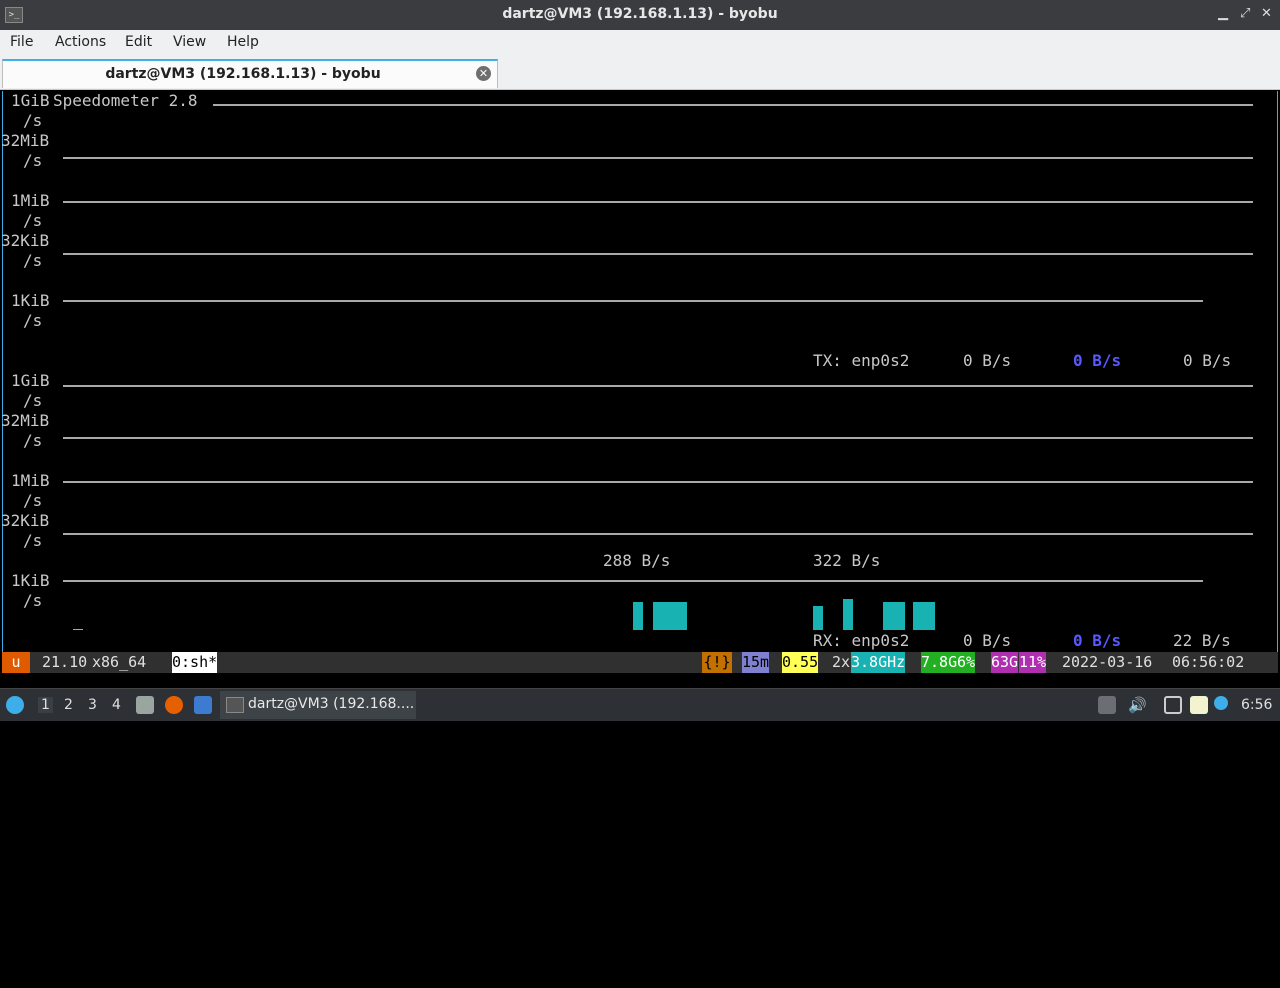 The width and height of the screenshot is (1280, 988). I want to click on taskbar: 1 2 3 4 dartz@VM3 (192.168.... 🔊 6:56, so click(640, 704).